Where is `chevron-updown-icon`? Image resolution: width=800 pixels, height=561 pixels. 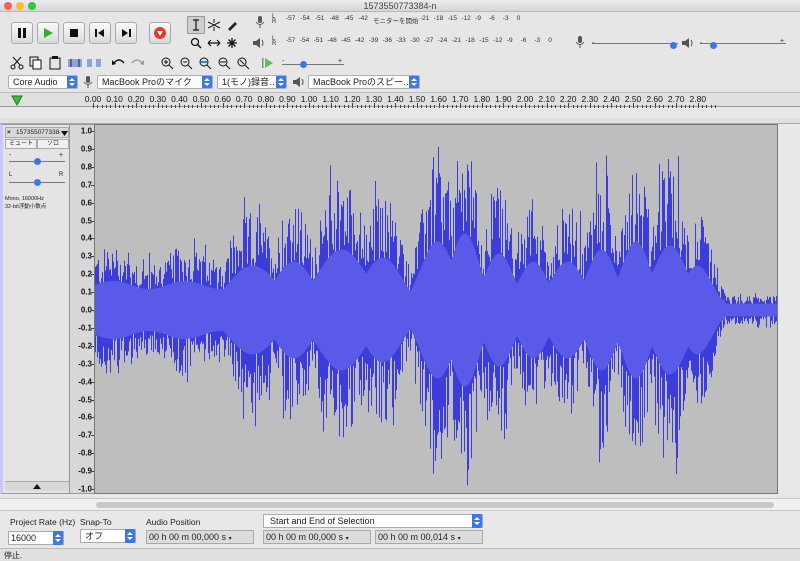 chevron-updown-icon is located at coordinates (207, 82).